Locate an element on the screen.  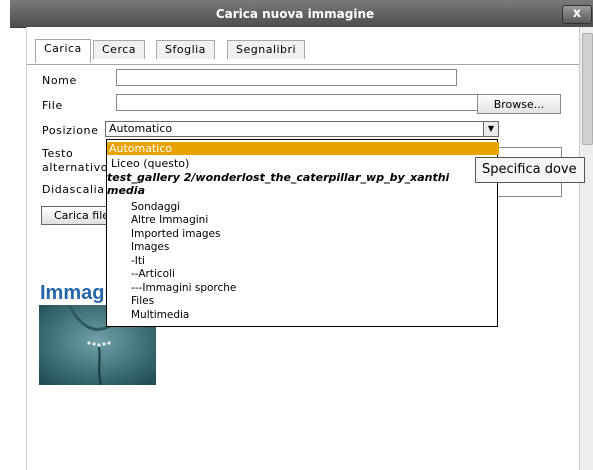
close-icon: x is located at coordinates (577, 13).